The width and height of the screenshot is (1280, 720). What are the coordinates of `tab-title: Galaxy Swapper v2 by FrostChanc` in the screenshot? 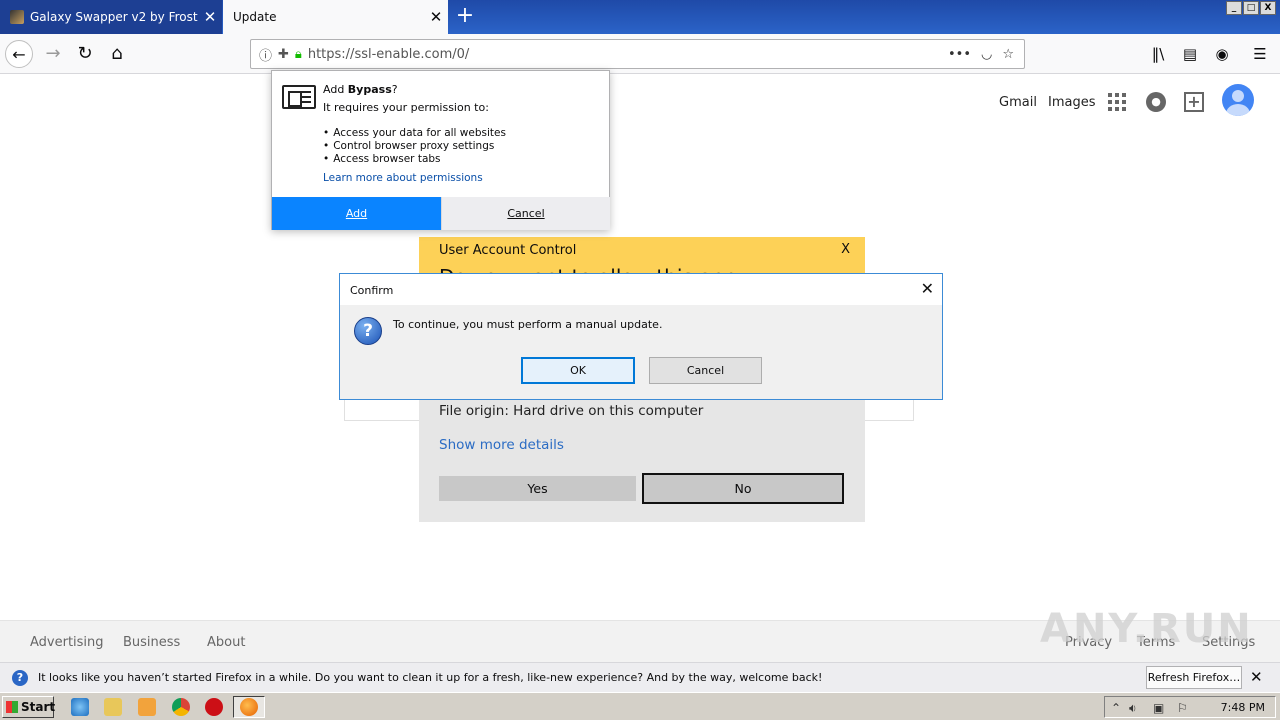 It's located at (114, 17).